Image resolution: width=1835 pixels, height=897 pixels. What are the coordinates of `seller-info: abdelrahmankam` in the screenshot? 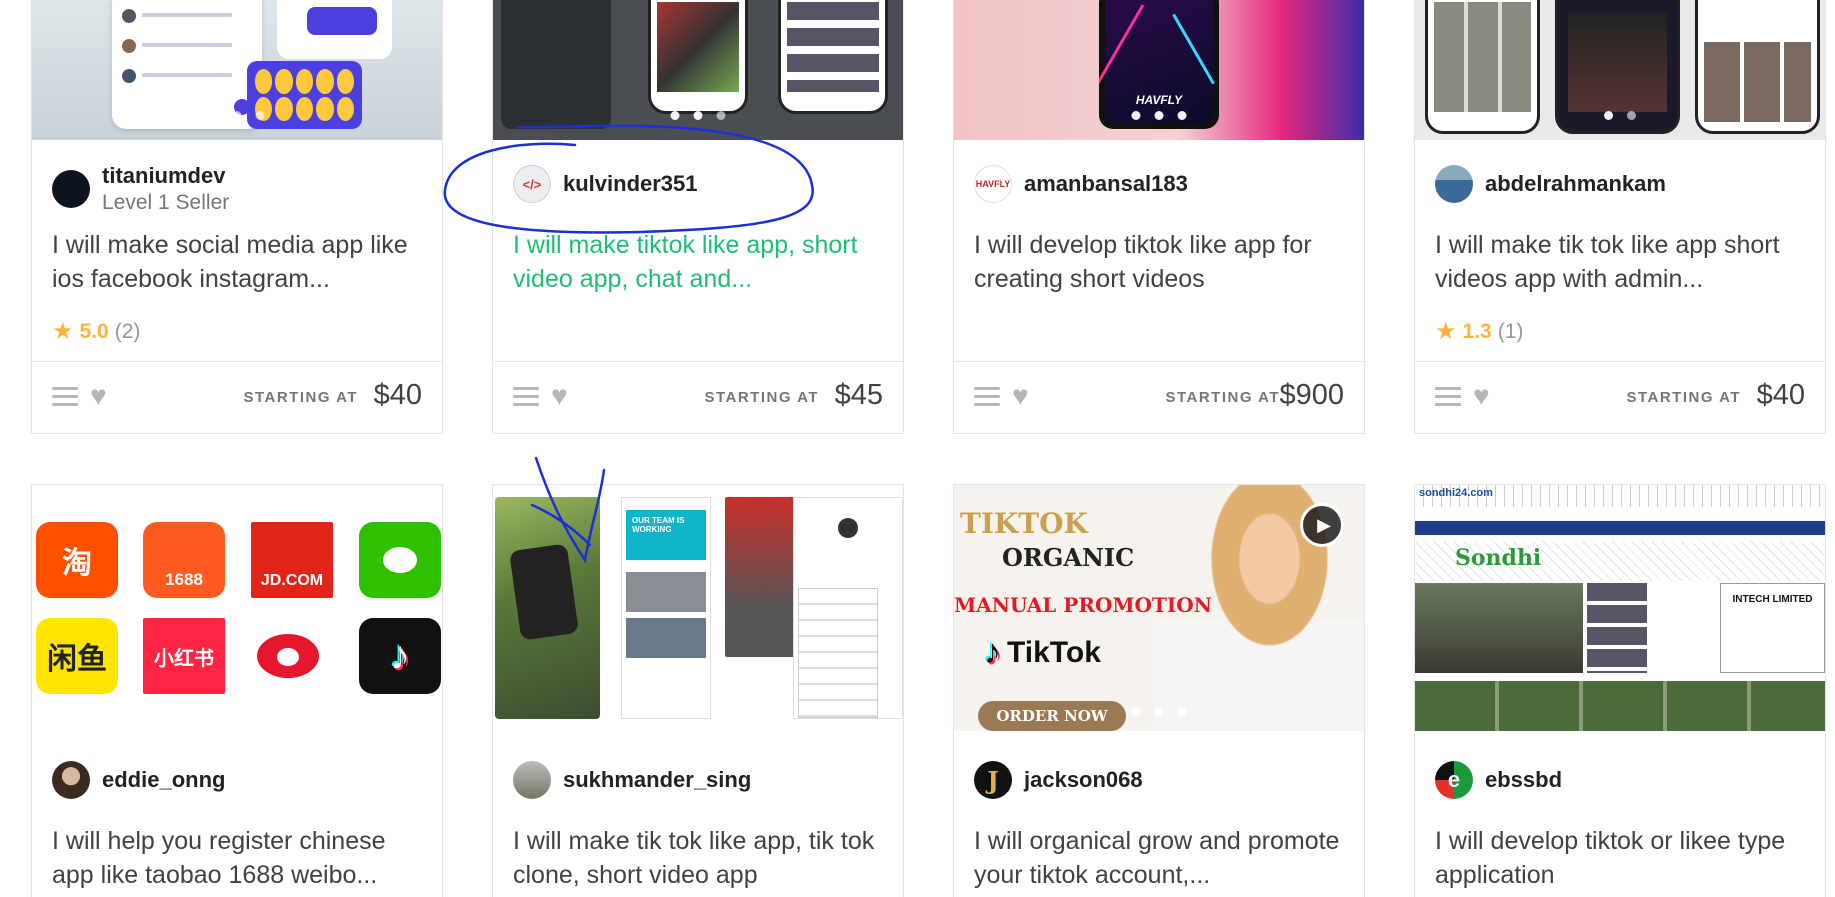 It's located at (1550, 184).